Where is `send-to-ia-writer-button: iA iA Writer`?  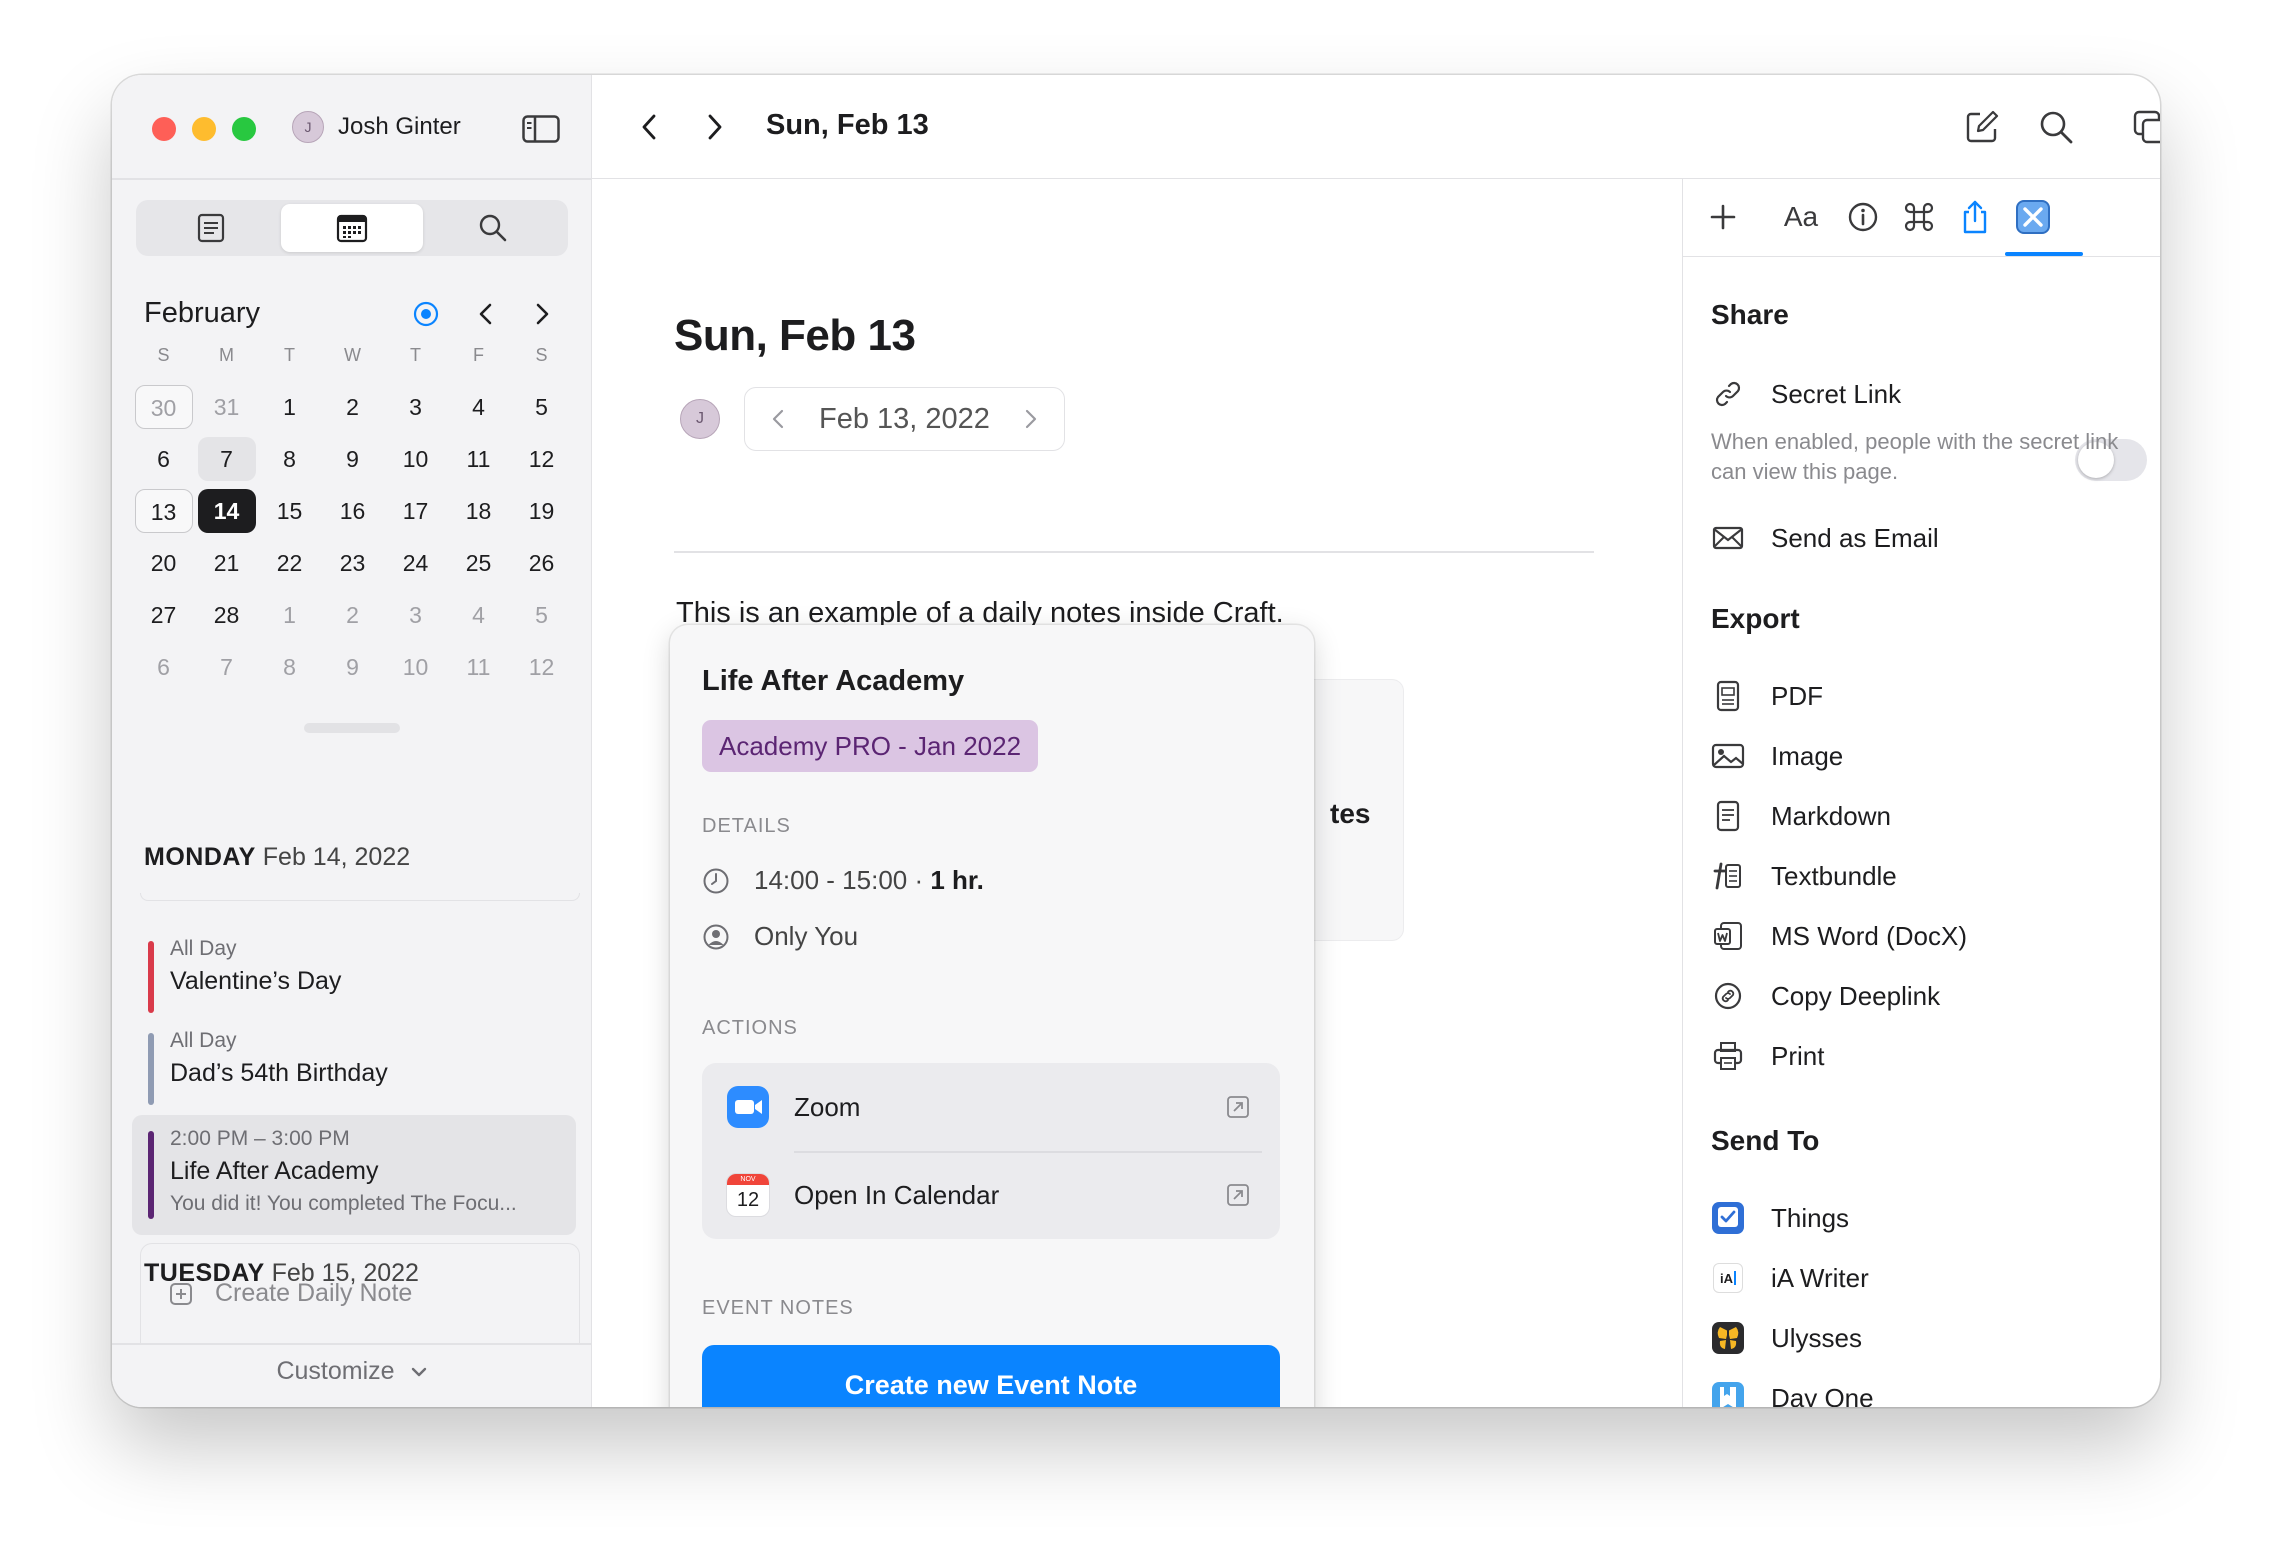
send-to-ia-writer-button: iA iA Writer is located at coordinates (1790, 1278).